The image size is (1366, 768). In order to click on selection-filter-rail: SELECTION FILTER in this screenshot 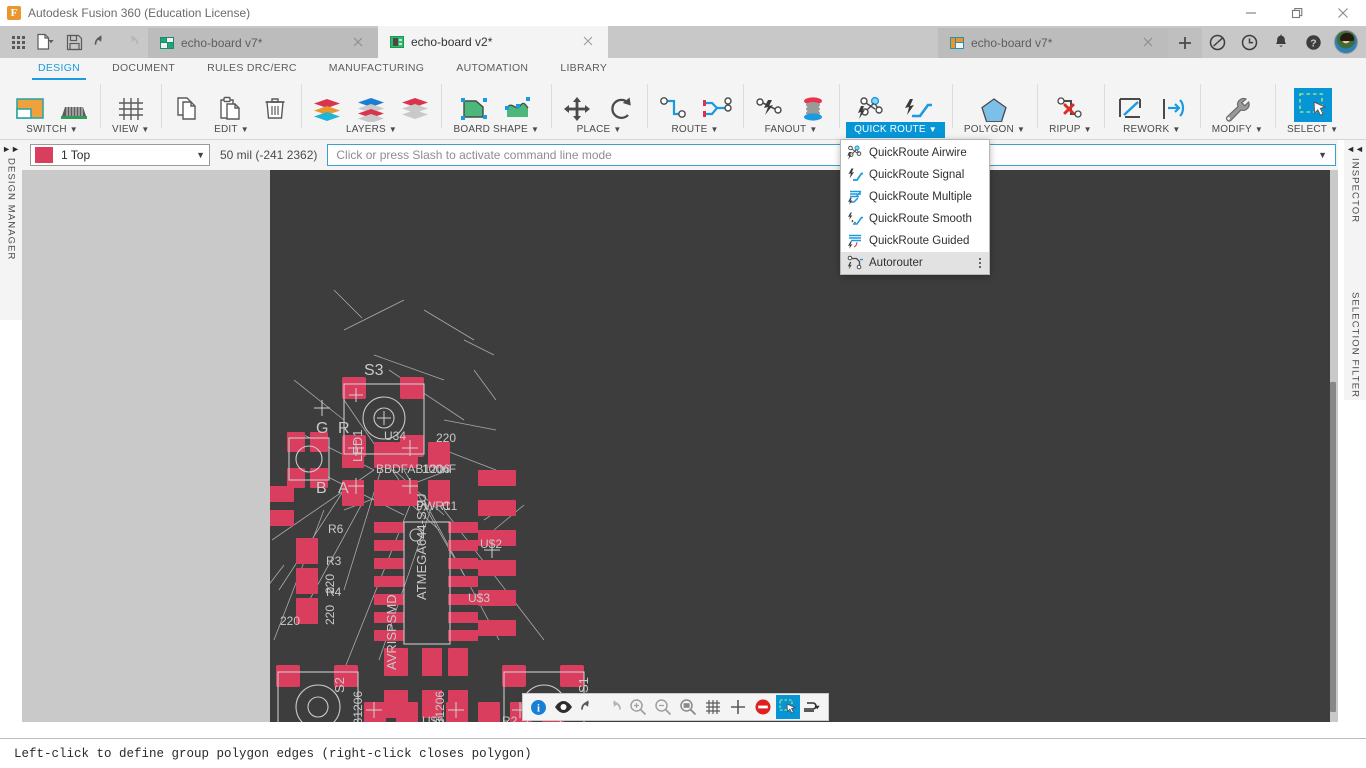, I will do `click(1355, 343)`.